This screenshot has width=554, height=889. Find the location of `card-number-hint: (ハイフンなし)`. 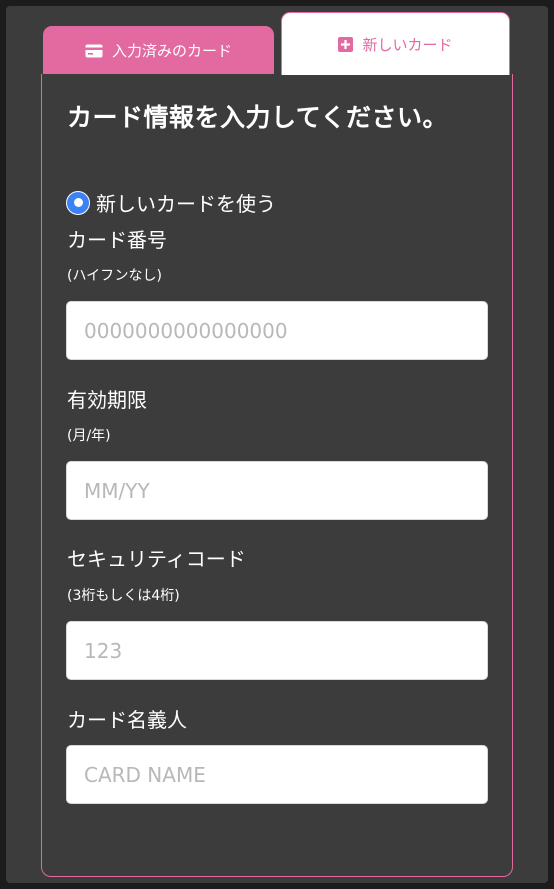

card-number-hint: (ハイフンなし) is located at coordinates (114, 276).